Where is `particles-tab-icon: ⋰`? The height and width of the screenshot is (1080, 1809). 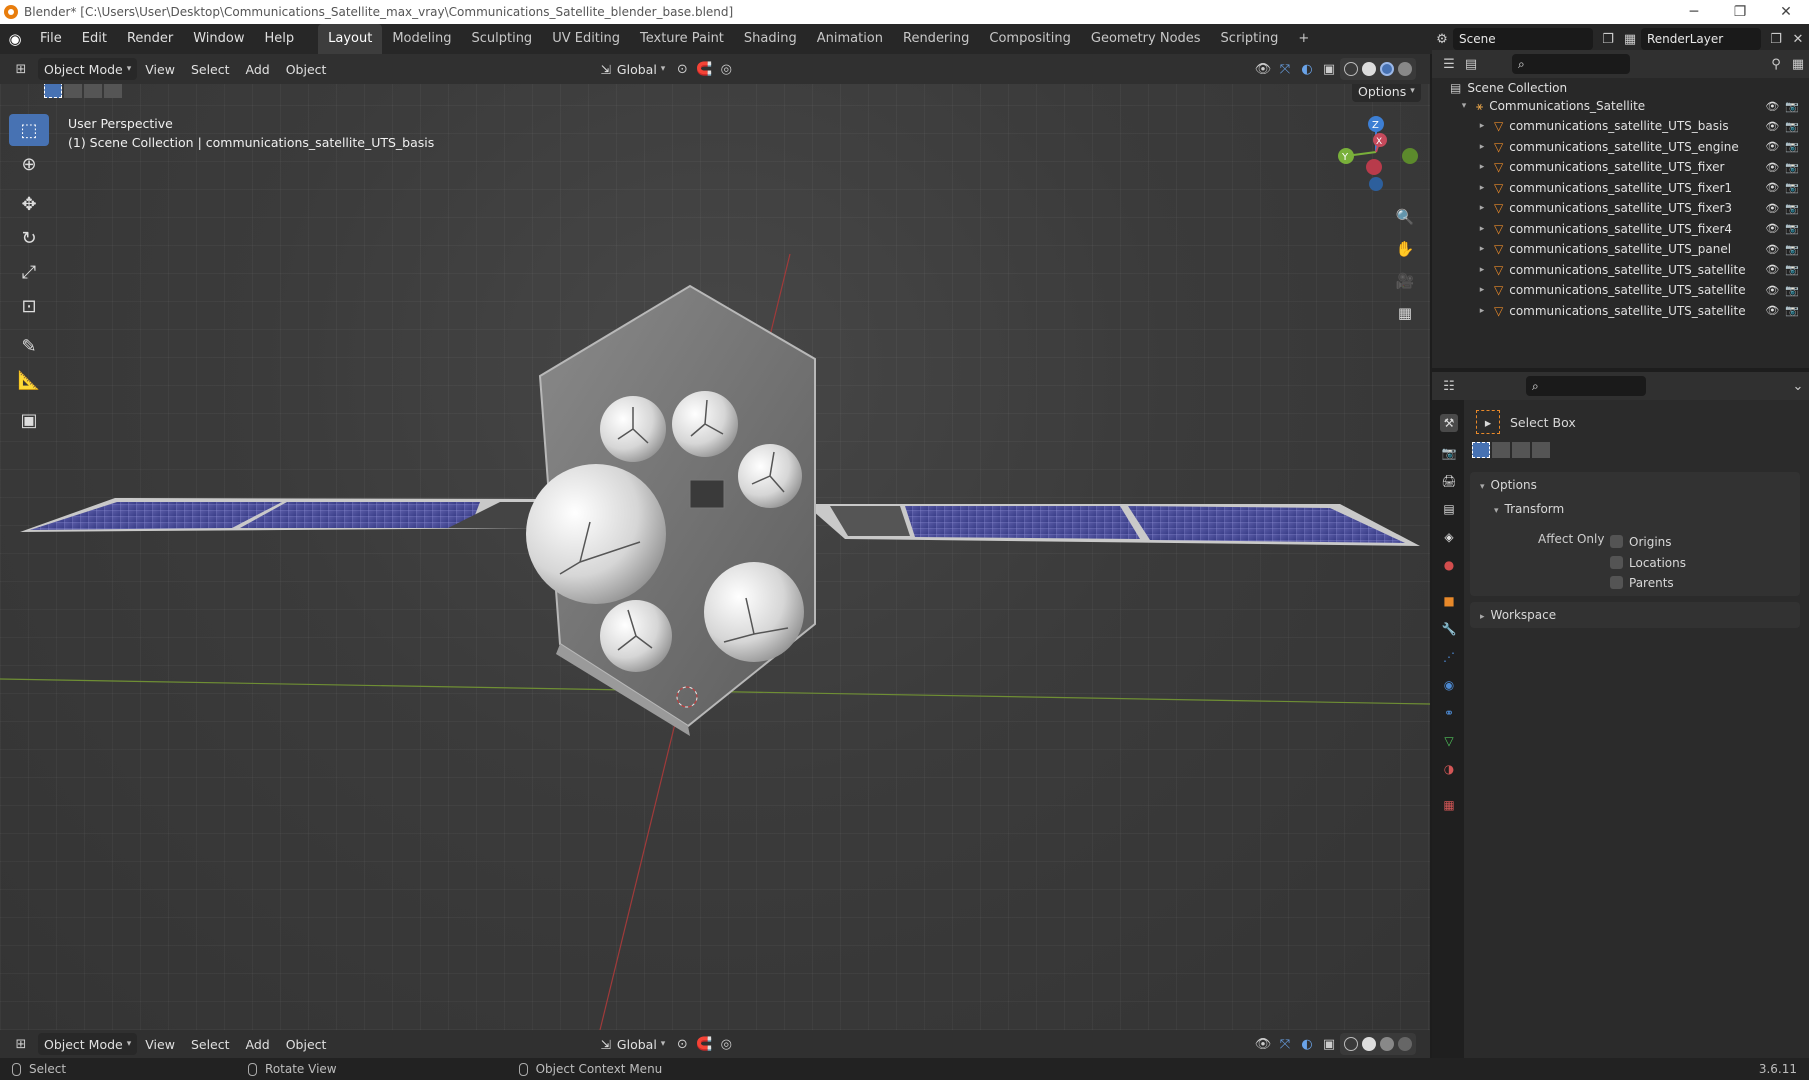
particles-tab-icon: ⋰ is located at coordinates (1449, 657).